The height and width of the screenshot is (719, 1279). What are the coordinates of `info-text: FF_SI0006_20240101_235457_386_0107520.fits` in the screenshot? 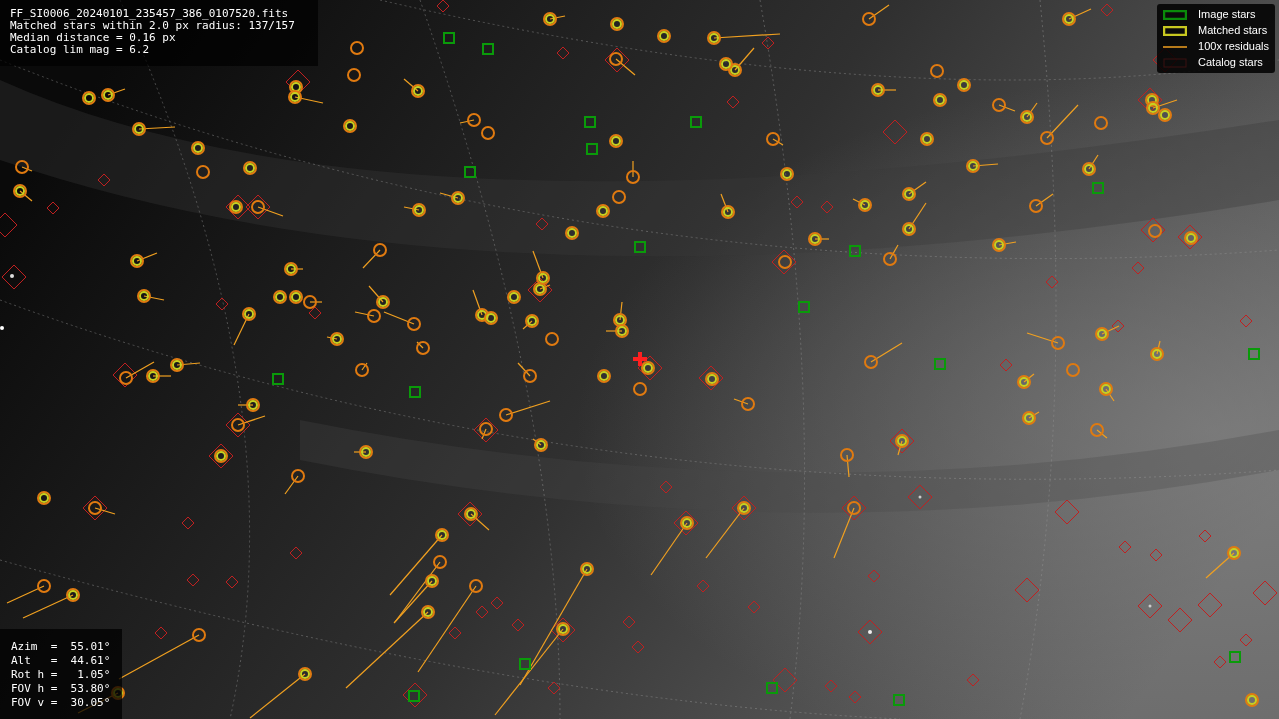 It's located at (150, 14).